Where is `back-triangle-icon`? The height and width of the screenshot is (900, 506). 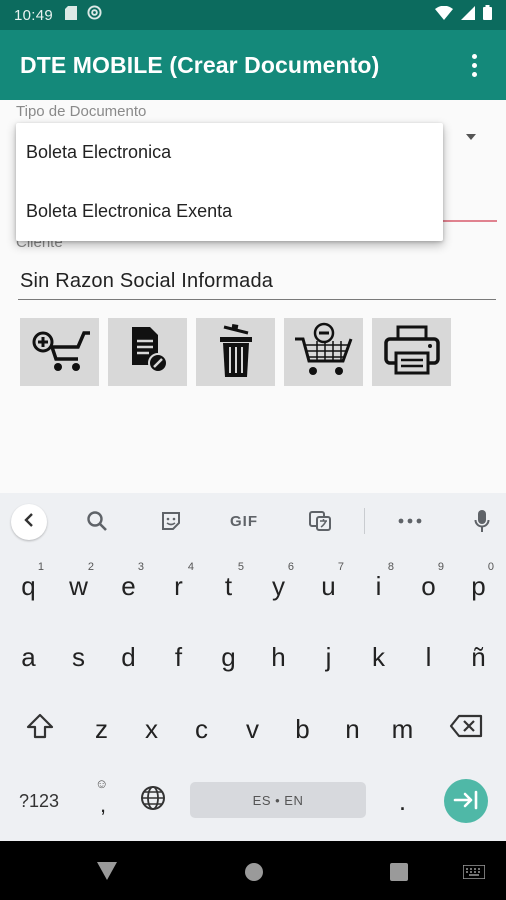
back-triangle-icon is located at coordinates (107, 873).